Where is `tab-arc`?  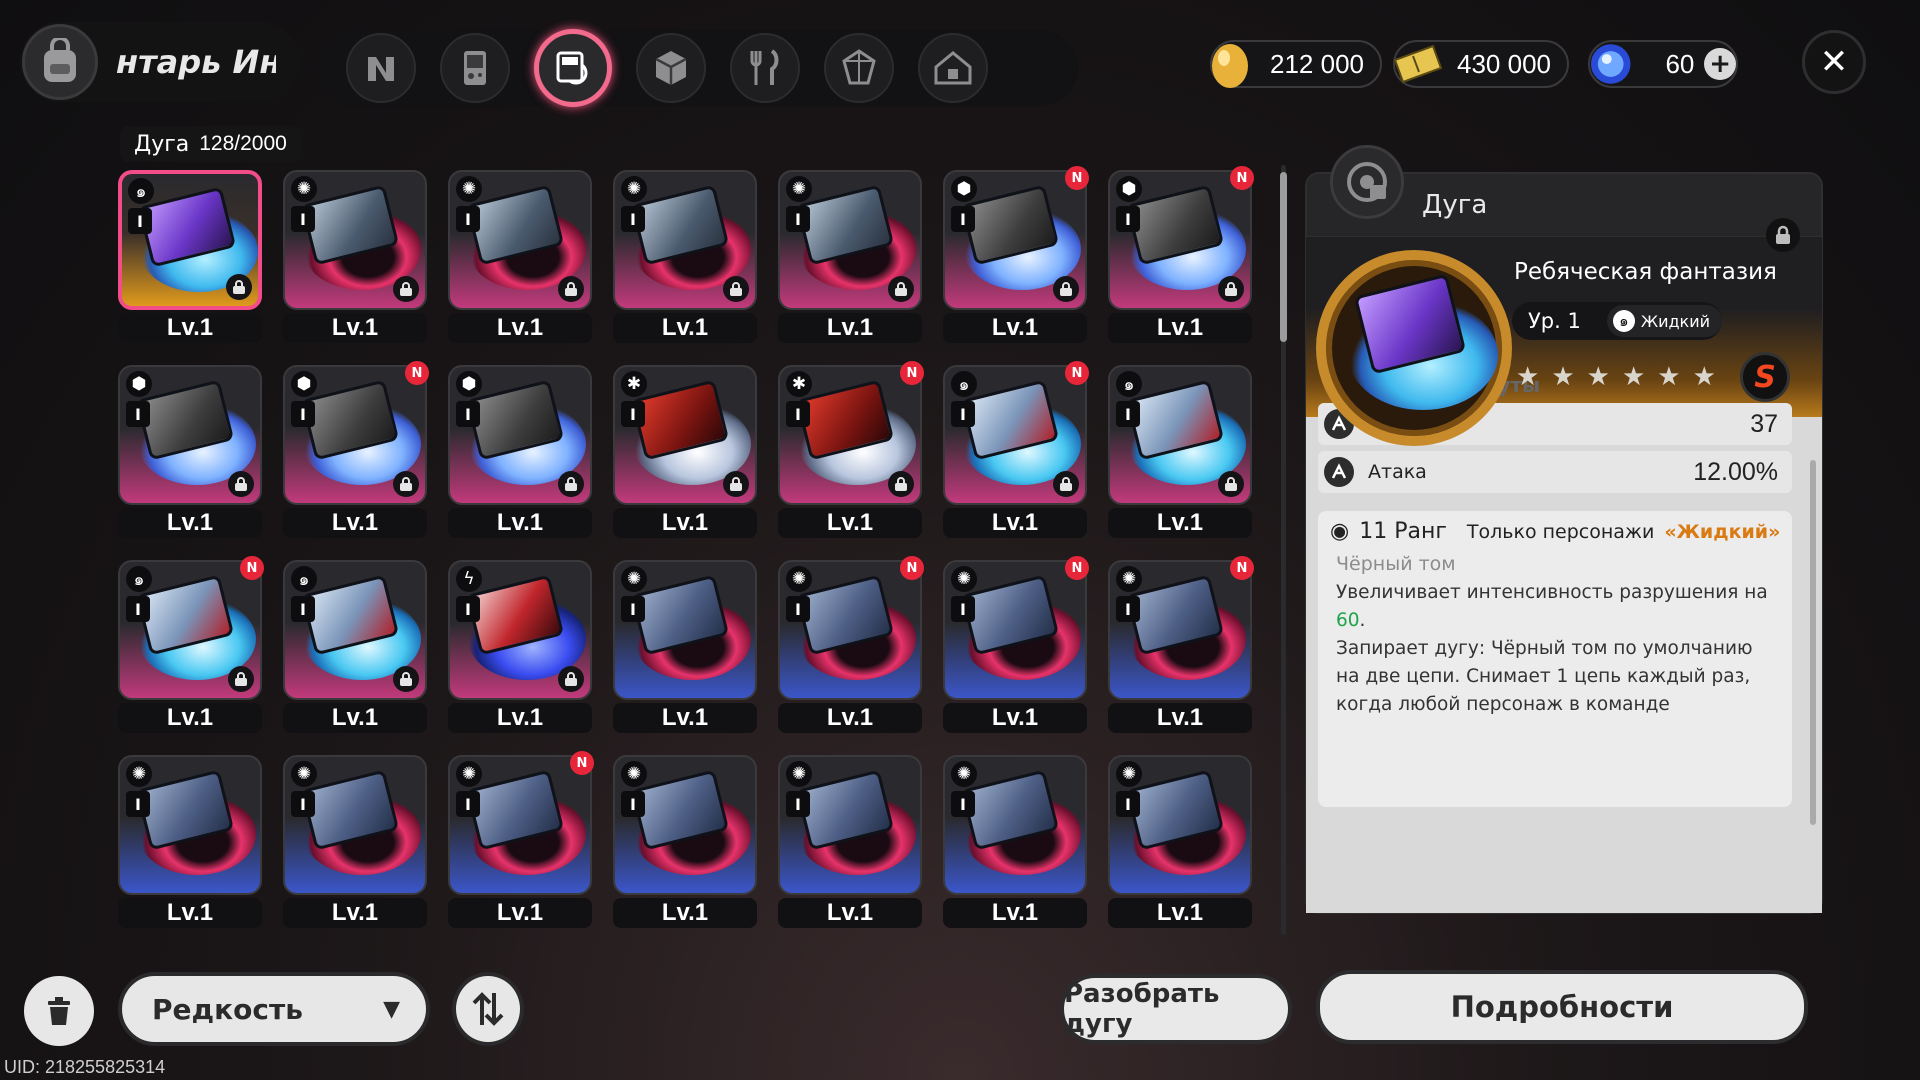
tab-arc is located at coordinates (573, 68).